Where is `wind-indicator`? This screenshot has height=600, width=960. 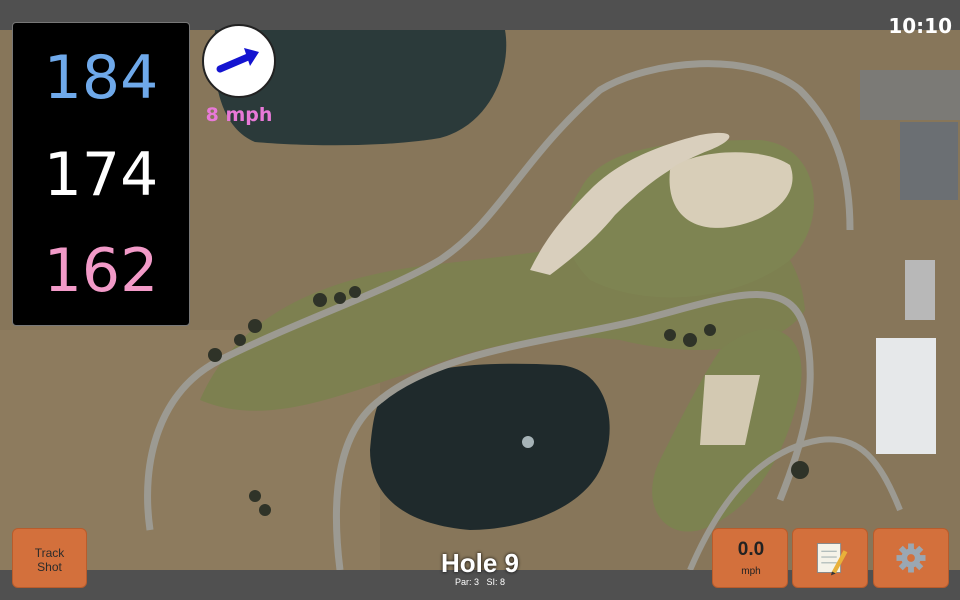 wind-indicator is located at coordinates (239, 61).